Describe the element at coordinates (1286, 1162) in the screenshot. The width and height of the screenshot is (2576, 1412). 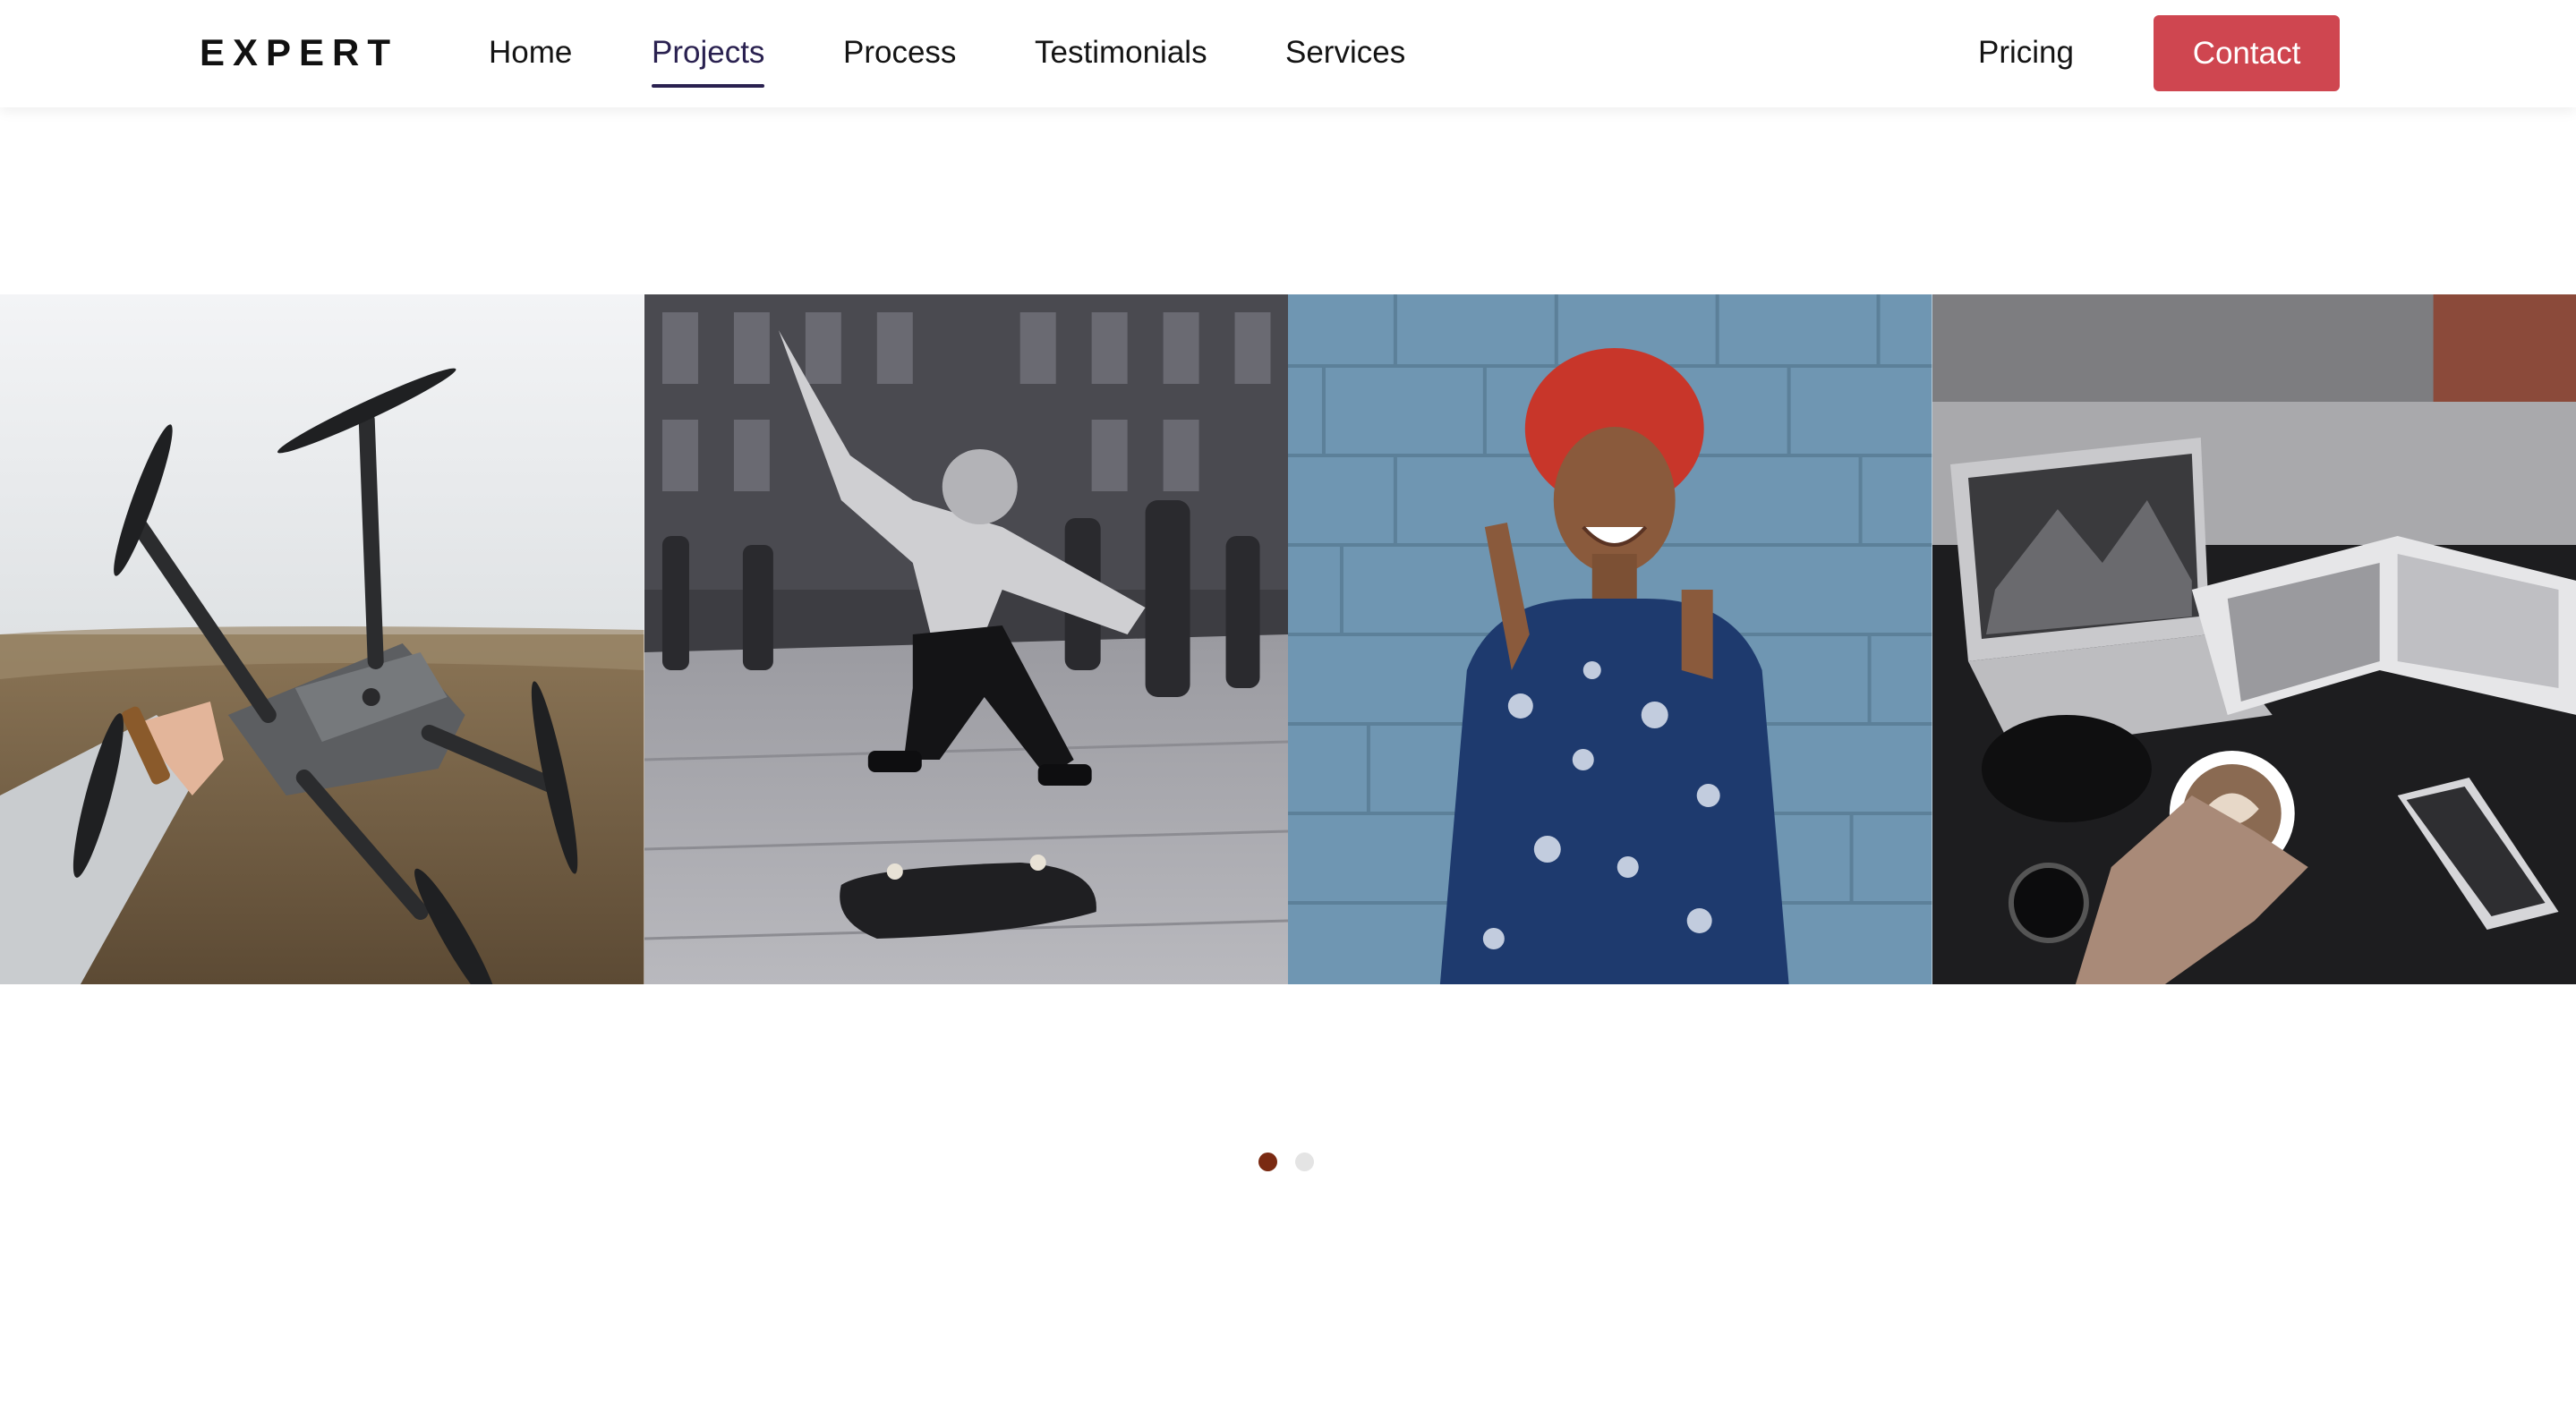
I see `carousel-pagination` at that location.